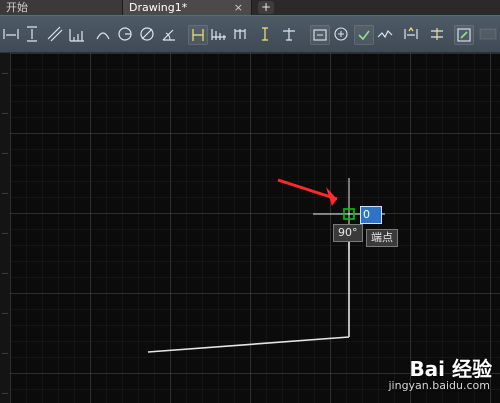 Image resolution: width=500 pixels, height=403 pixels. What do you see at coordinates (439, 385) in the screenshot?
I see `watermark-url: jingyan.baidu.com` at bounding box center [439, 385].